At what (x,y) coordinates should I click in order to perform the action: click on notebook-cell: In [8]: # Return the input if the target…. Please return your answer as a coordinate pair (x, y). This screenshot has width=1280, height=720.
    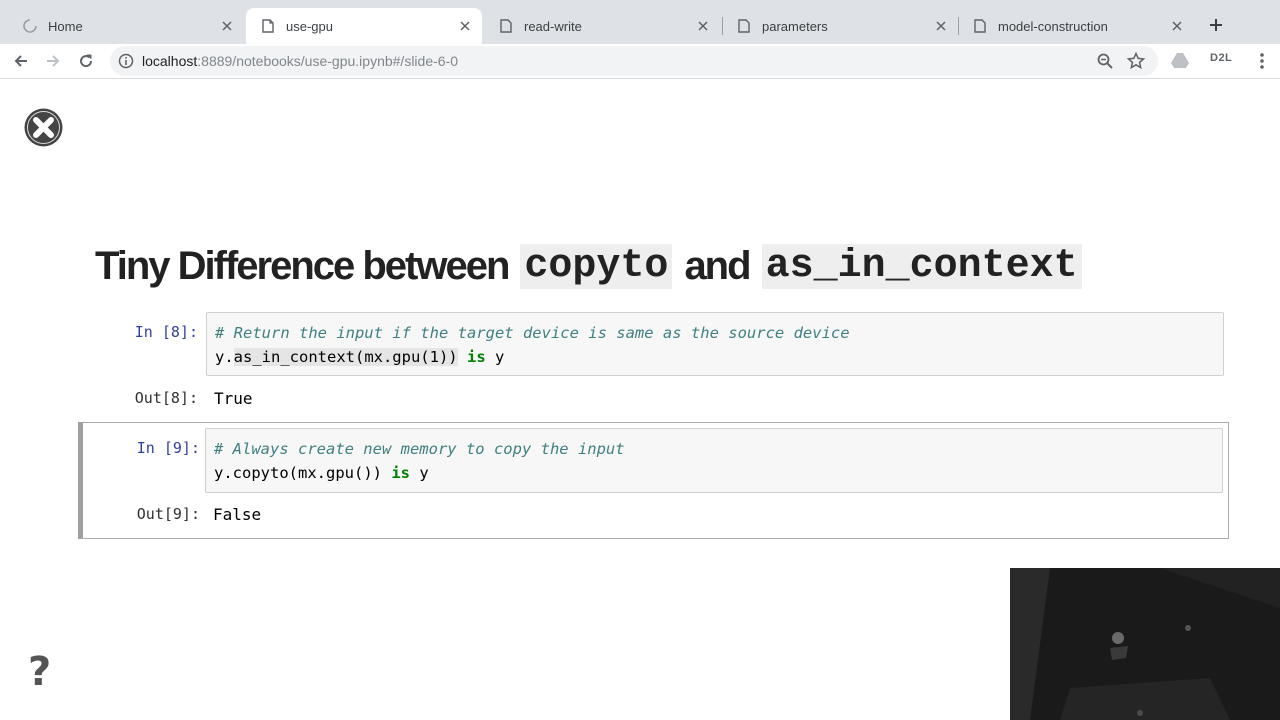
    Looking at the image, I should click on (655, 360).